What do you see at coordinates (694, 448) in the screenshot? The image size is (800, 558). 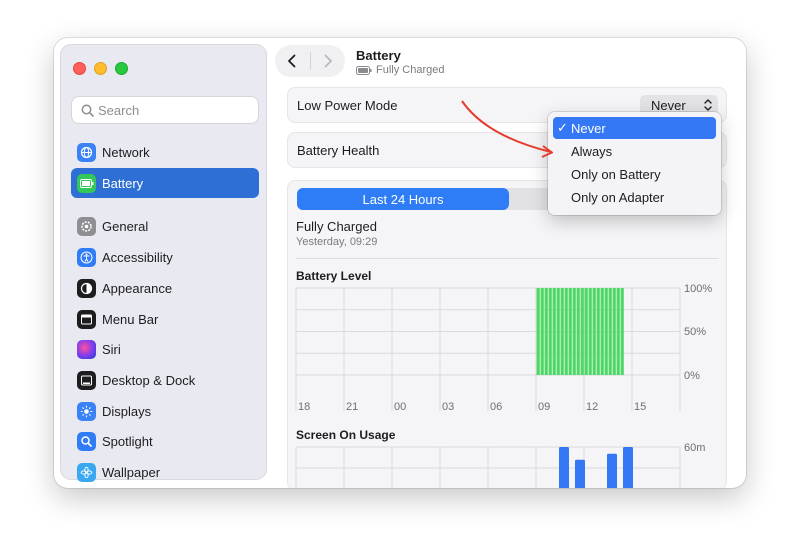 I see `y-tick-label: 60m` at bounding box center [694, 448].